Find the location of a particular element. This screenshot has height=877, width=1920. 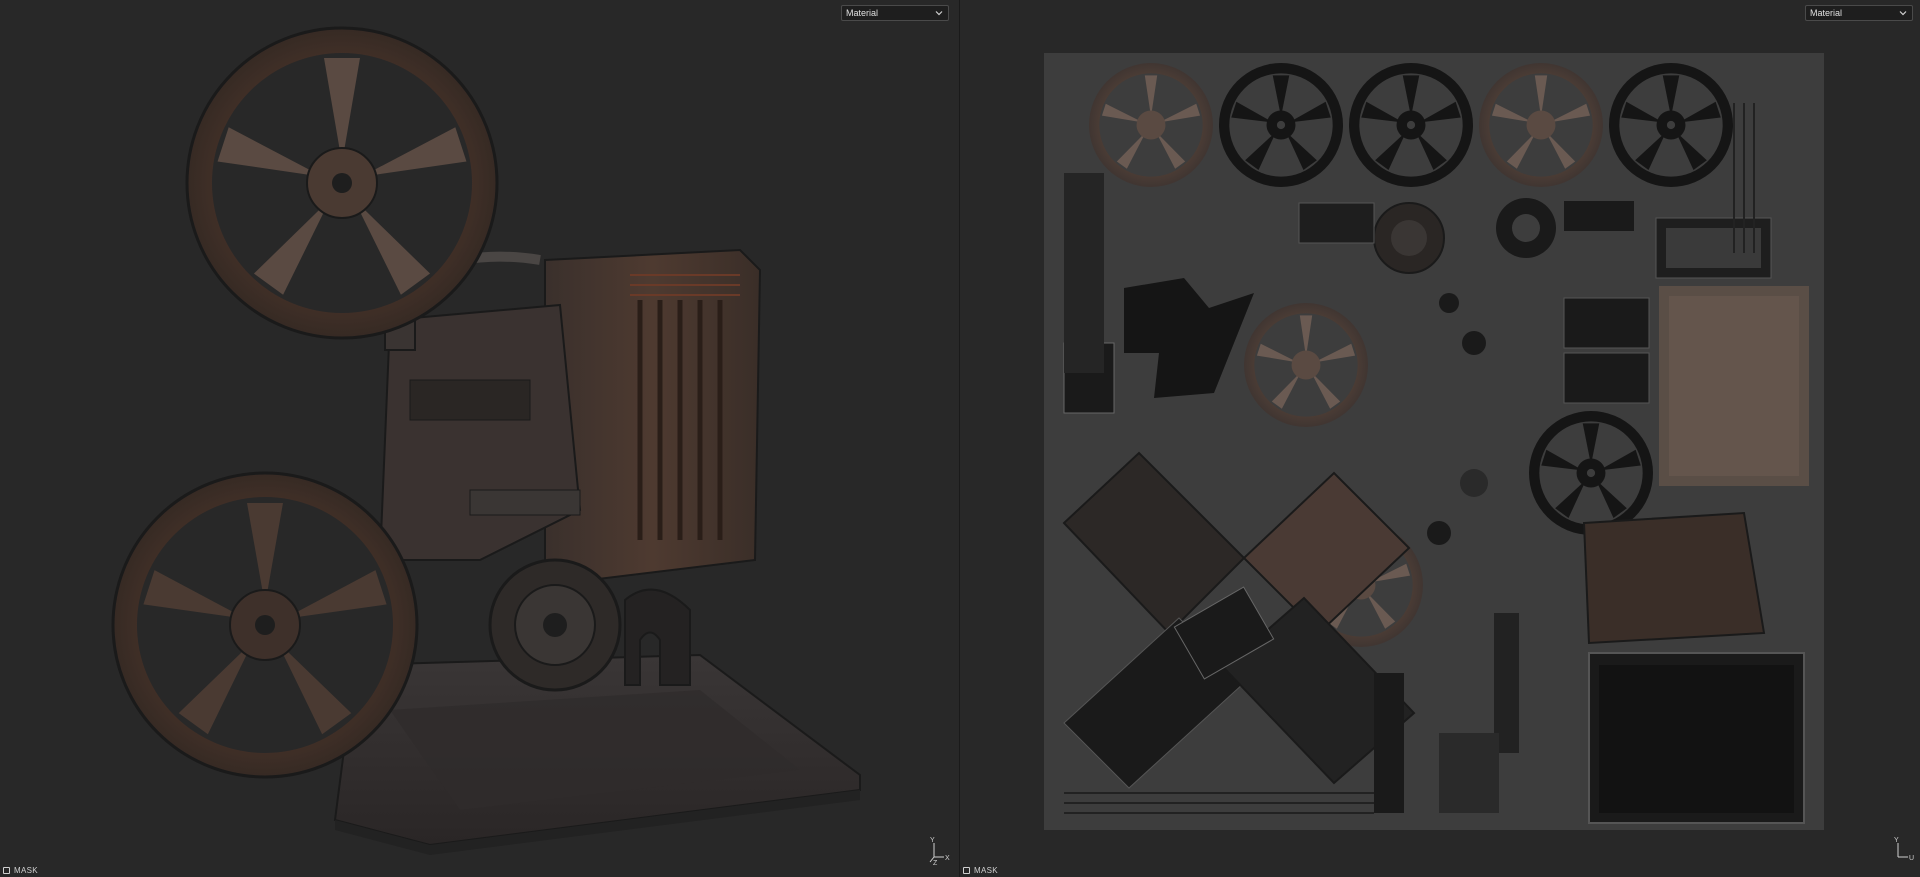

lamp-house is located at coordinates (653, 415).